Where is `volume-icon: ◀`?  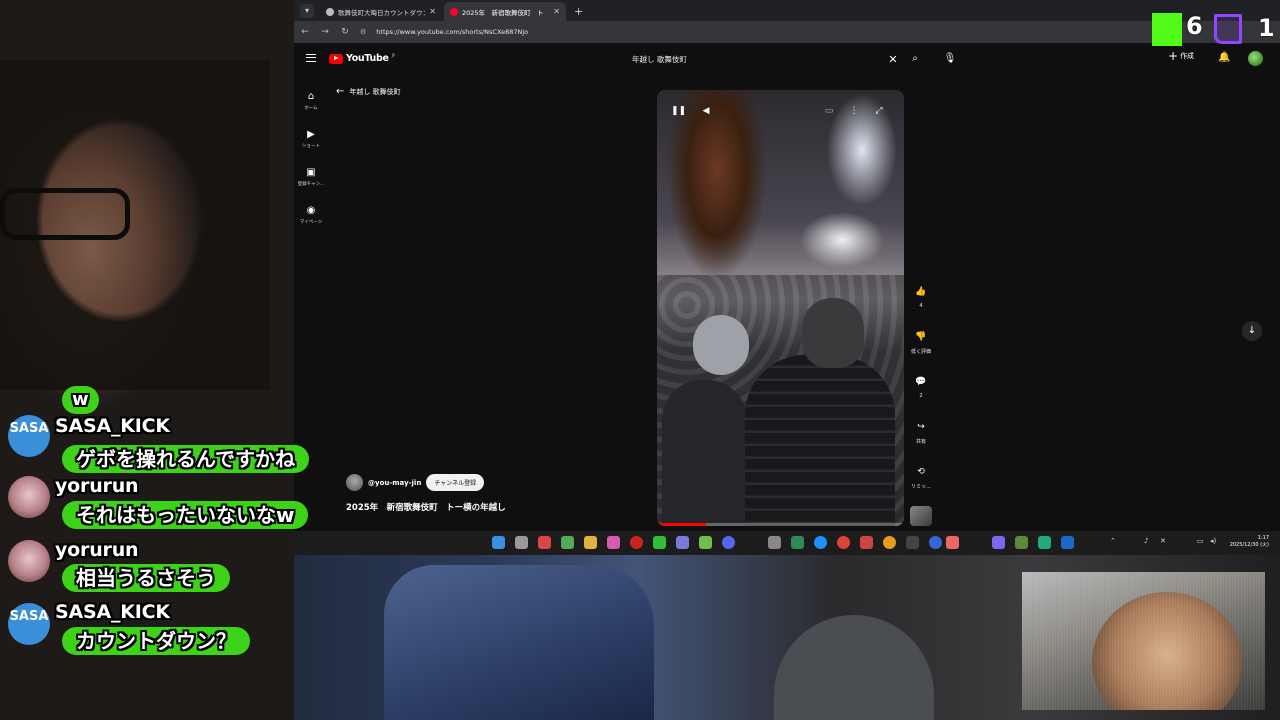
volume-icon: ◀ is located at coordinates (706, 111).